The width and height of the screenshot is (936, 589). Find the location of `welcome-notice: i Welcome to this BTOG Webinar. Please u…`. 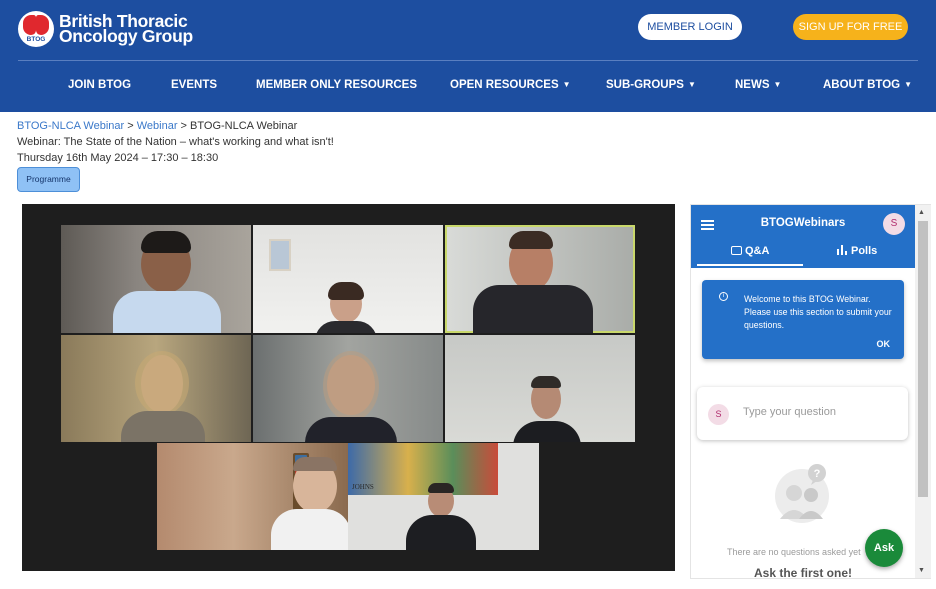

welcome-notice: i Welcome to this BTOG Webinar. Please u… is located at coordinates (803, 319).